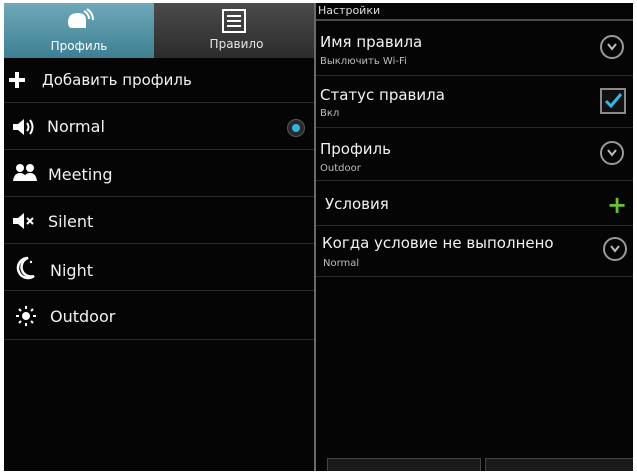 This screenshot has height=476, width=637. What do you see at coordinates (17, 82) in the screenshot?
I see `plus-icon` at bounding box center [17, 82].